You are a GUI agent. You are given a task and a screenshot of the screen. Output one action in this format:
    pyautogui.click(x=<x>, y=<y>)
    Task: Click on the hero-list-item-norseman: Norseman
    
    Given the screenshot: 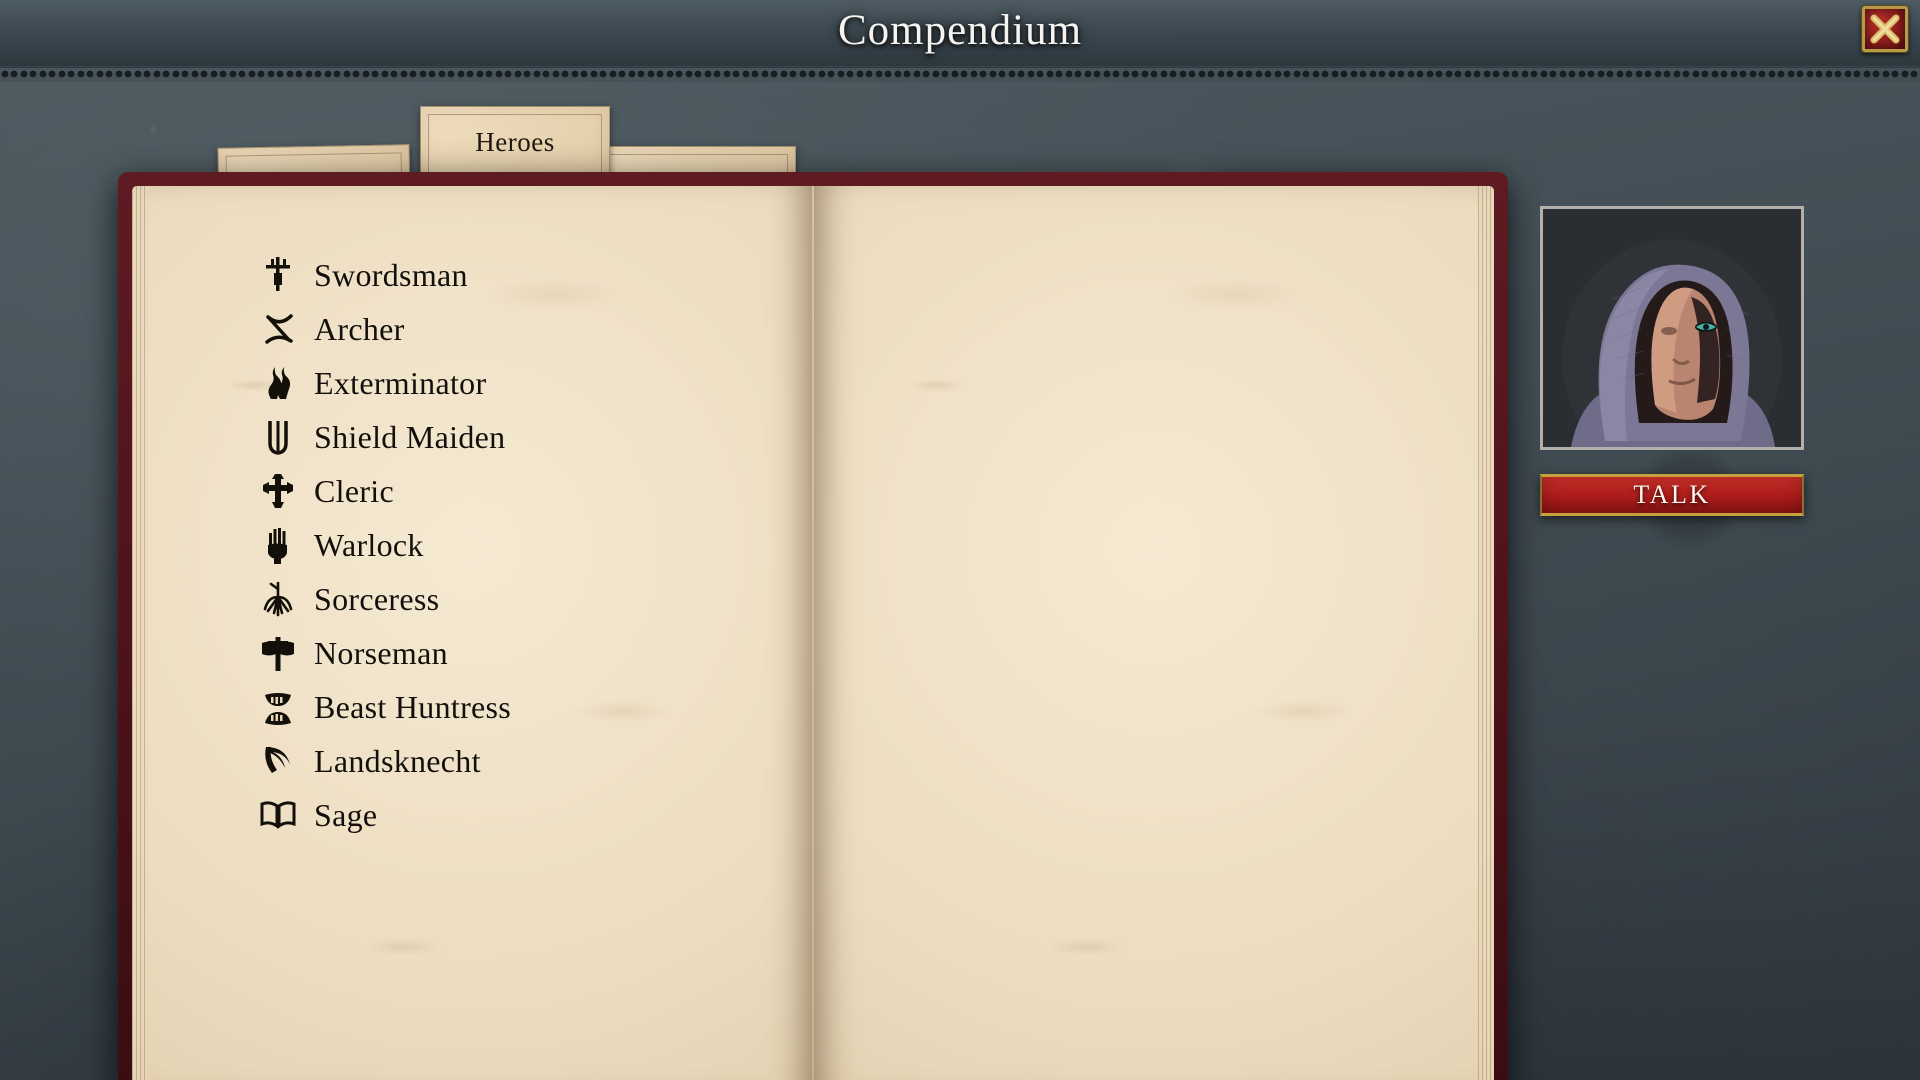 What is the action you would take?
    pyautogui.click(x=472, y=653)
    